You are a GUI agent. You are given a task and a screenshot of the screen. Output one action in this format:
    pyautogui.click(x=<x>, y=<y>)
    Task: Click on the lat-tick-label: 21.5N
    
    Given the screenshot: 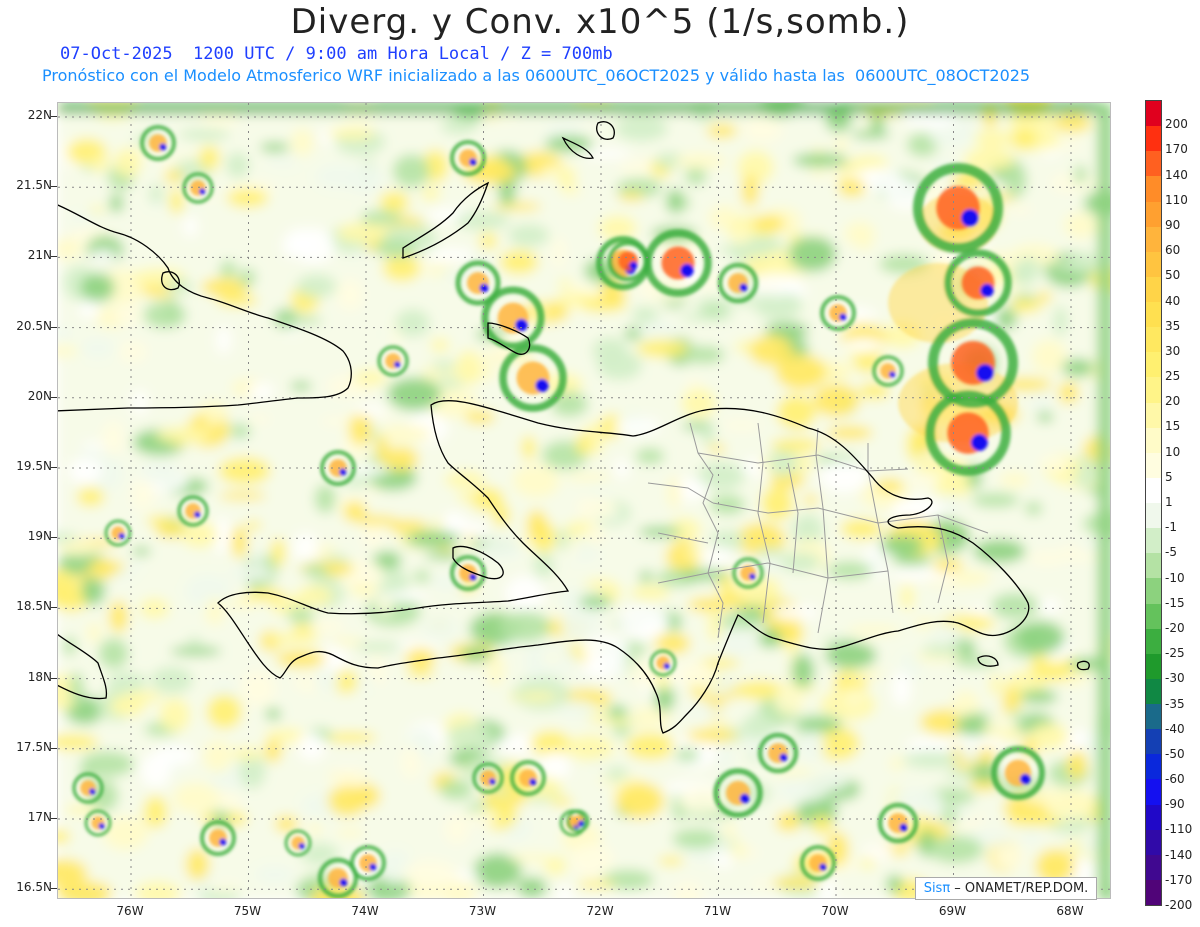 What is the action you would take?
    pyautogui.click(x=34, y=185)
    